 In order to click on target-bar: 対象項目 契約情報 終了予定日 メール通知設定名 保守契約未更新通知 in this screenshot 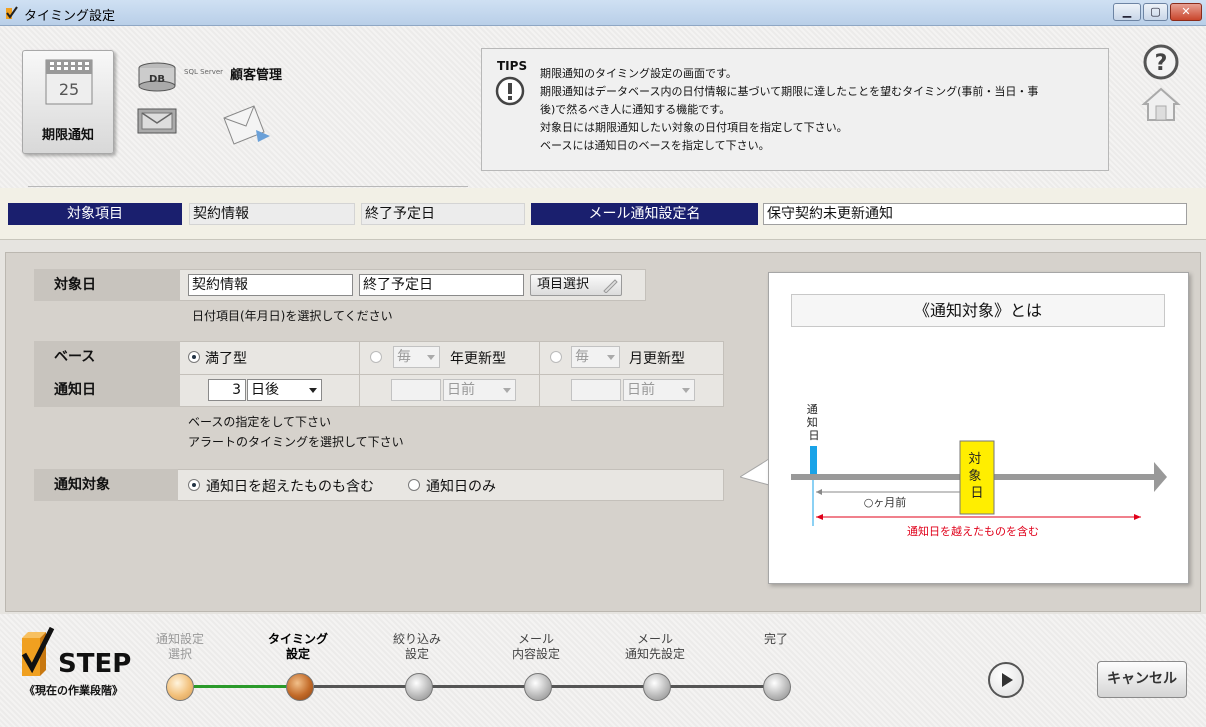, I will do `click(603, 214)`.